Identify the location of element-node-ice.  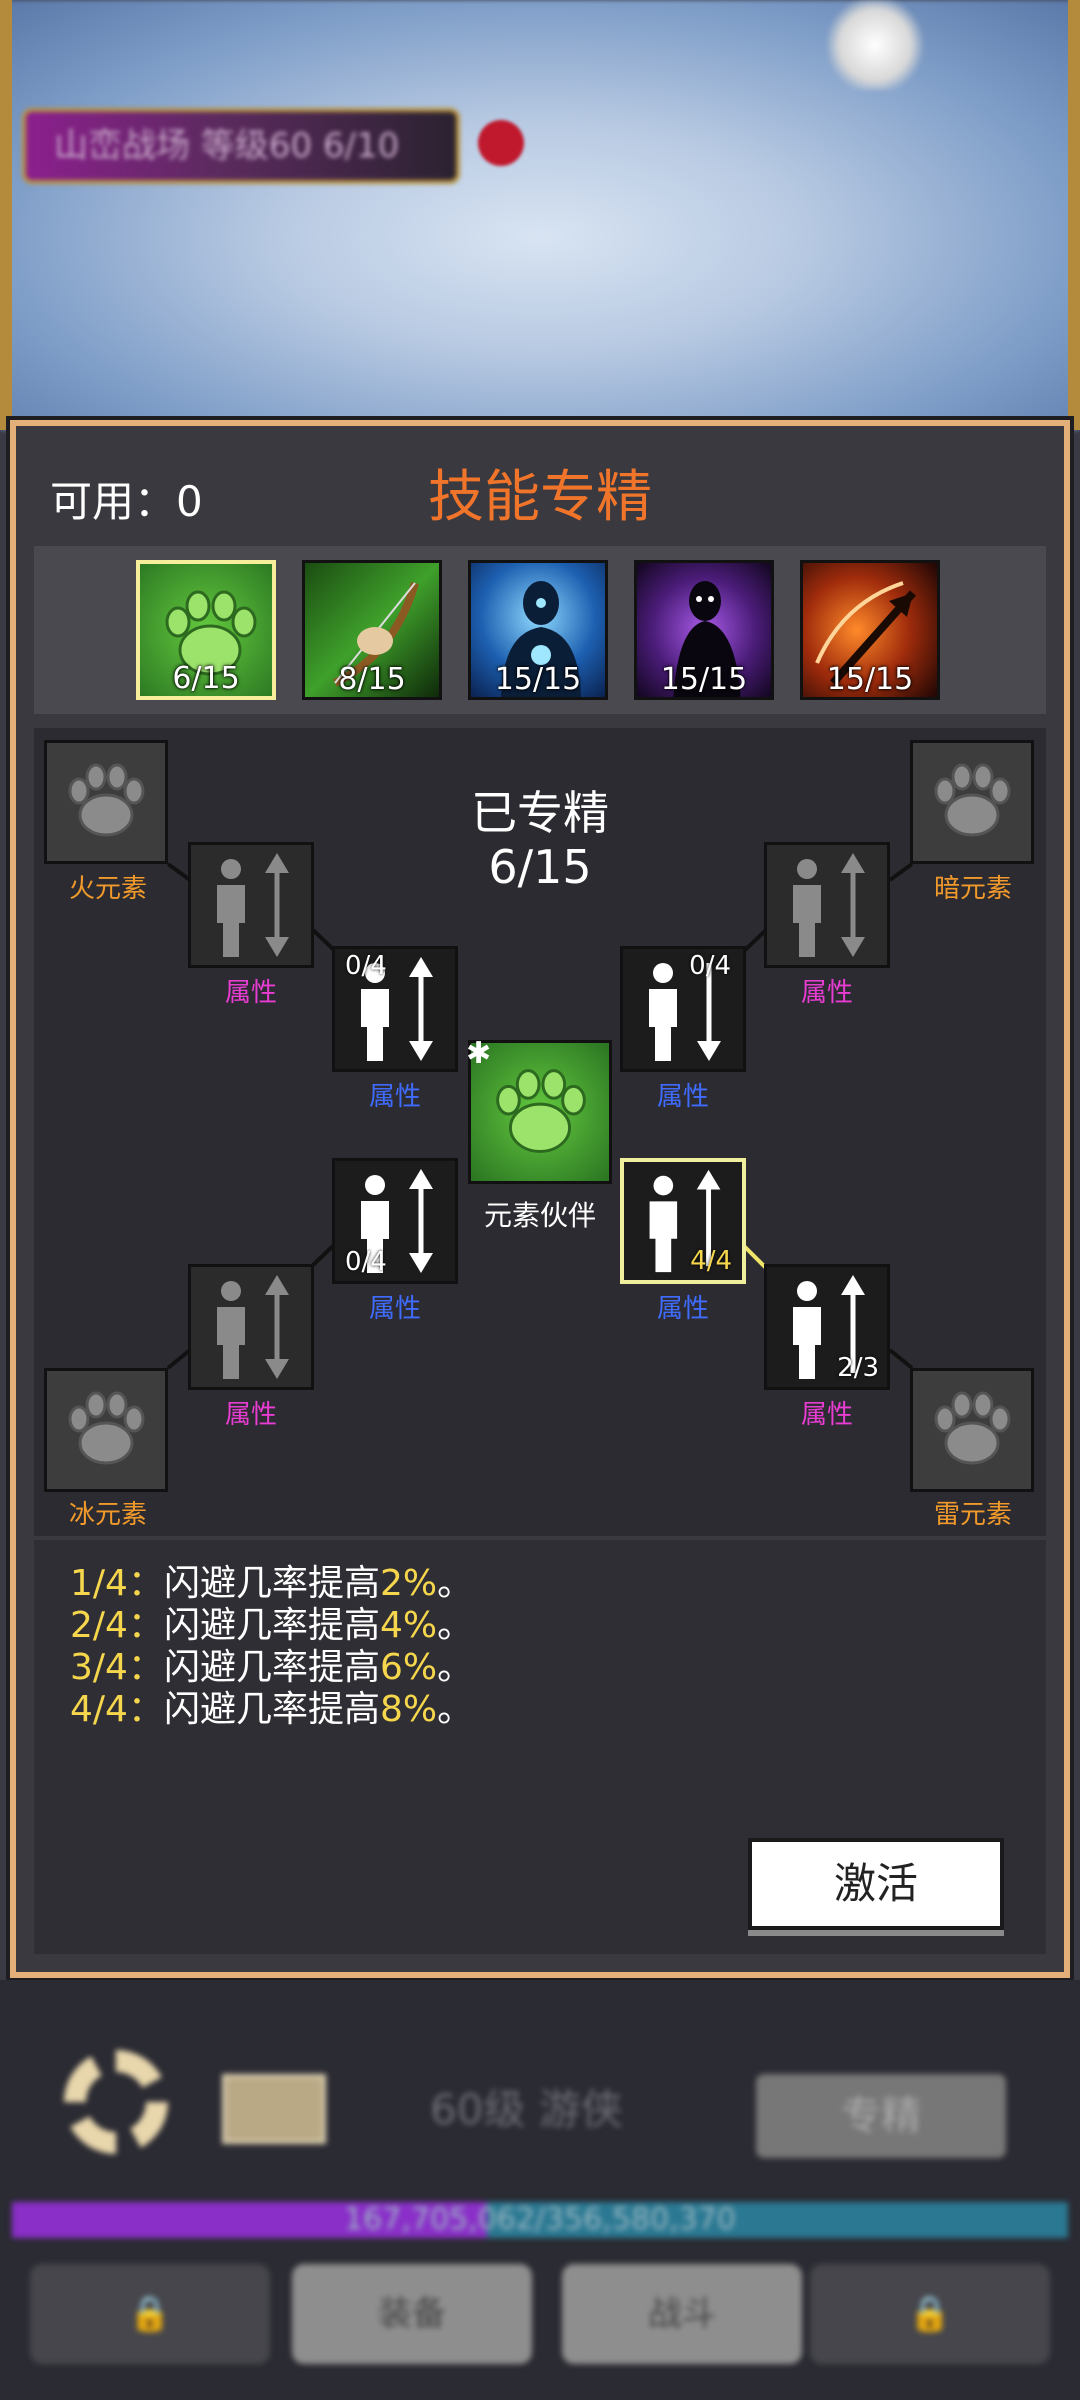
(106, 1430).